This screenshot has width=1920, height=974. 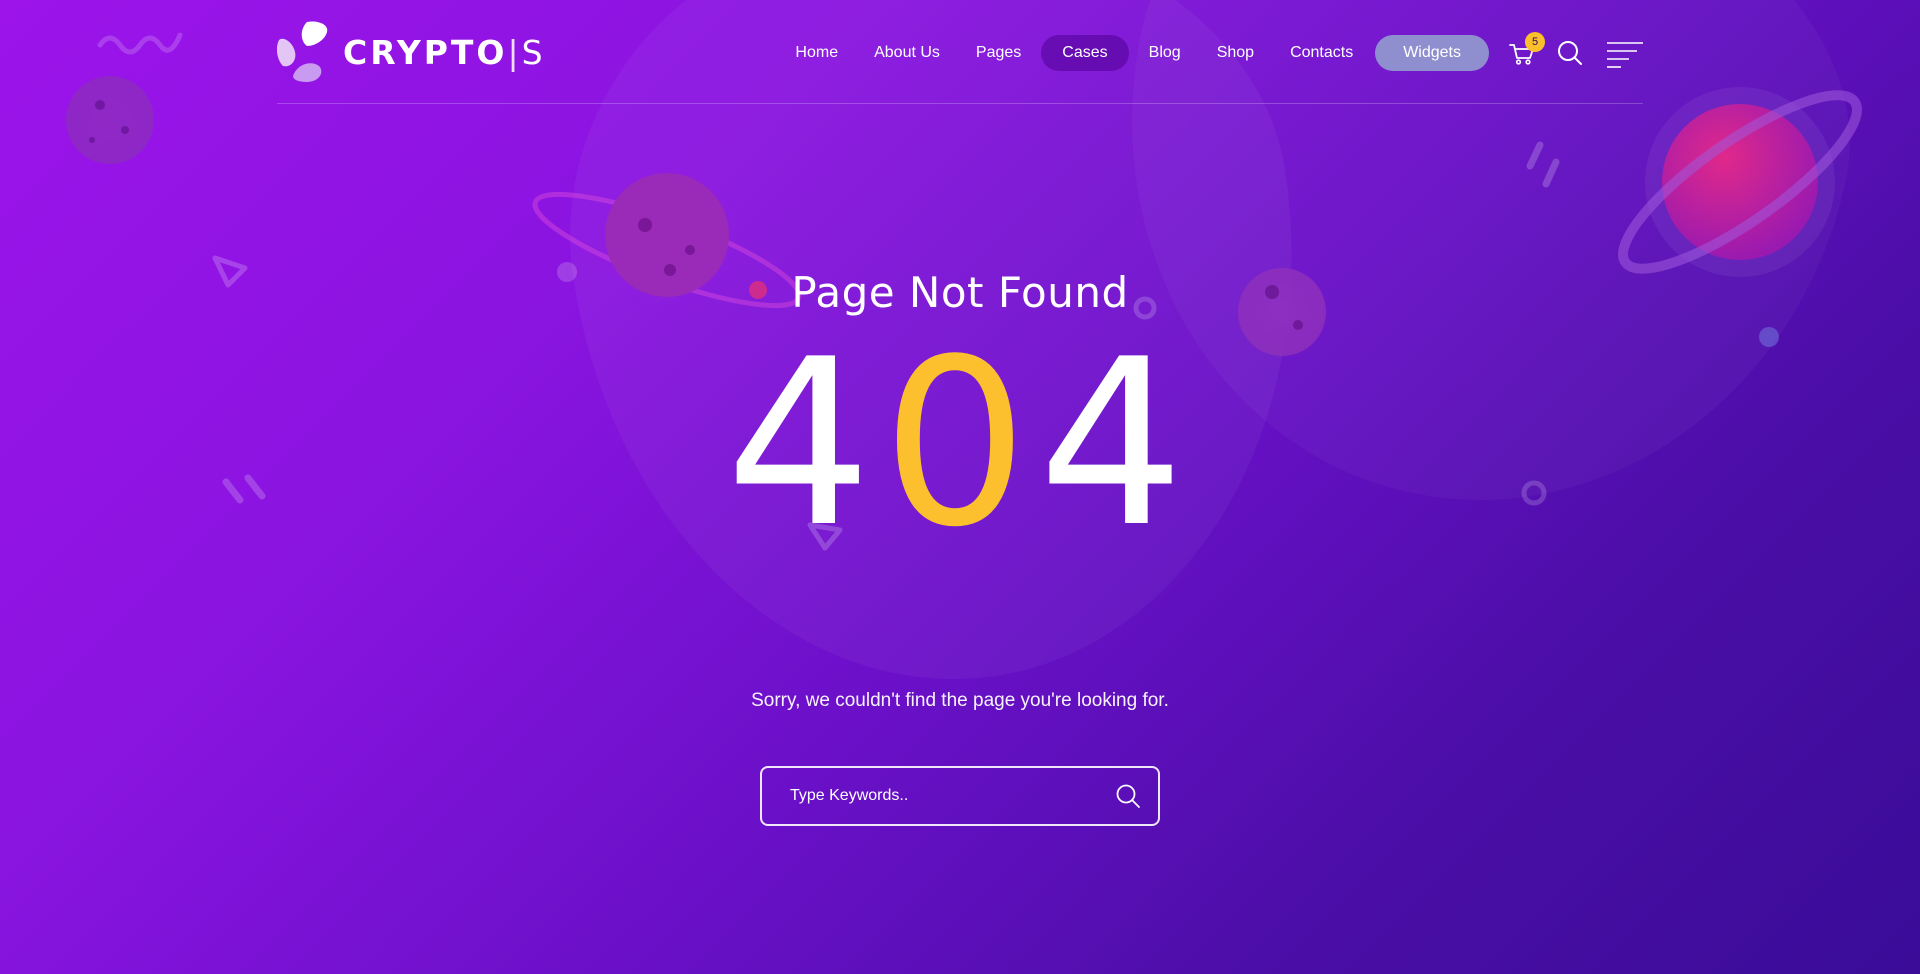 I want to click on cart-button: 5, so click(x=1526, y=50).